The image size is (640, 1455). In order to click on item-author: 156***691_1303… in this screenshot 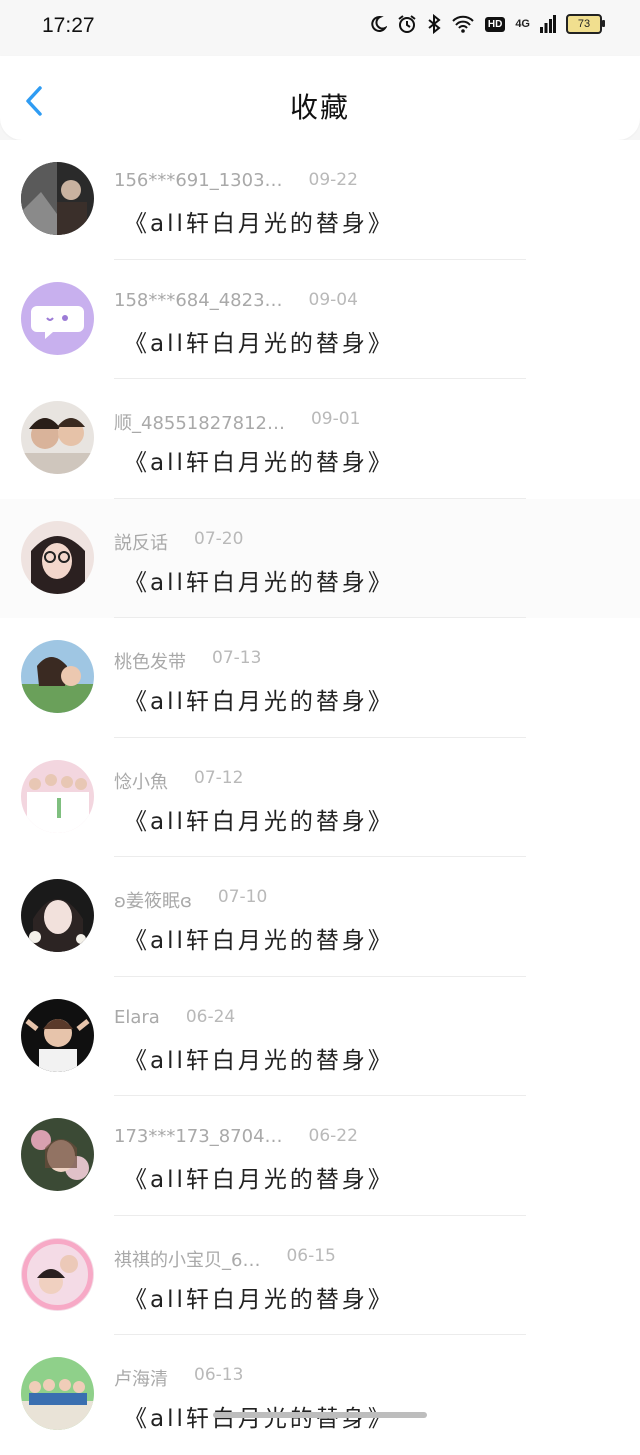, I will do `click(198, 180)`.